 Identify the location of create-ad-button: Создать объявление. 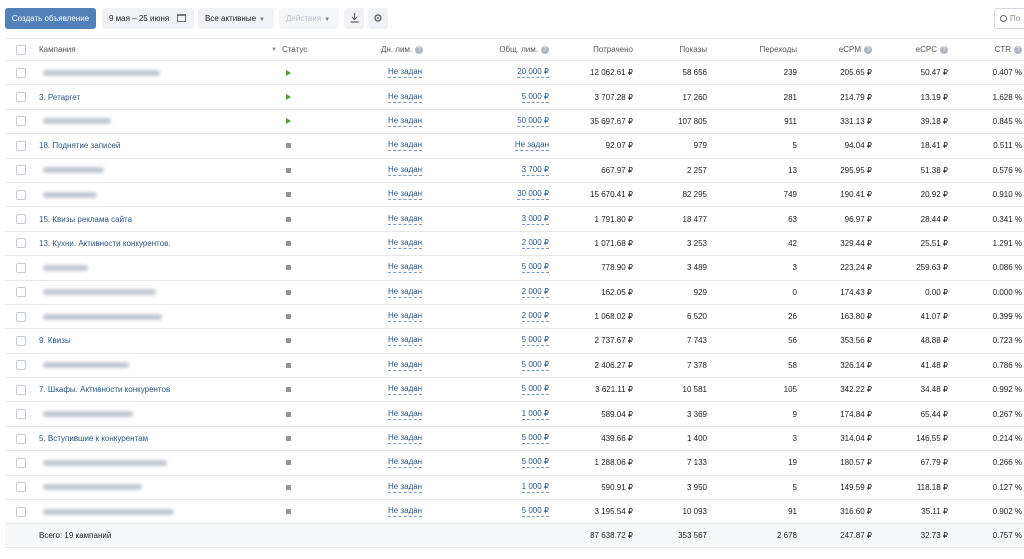
(50, 18).